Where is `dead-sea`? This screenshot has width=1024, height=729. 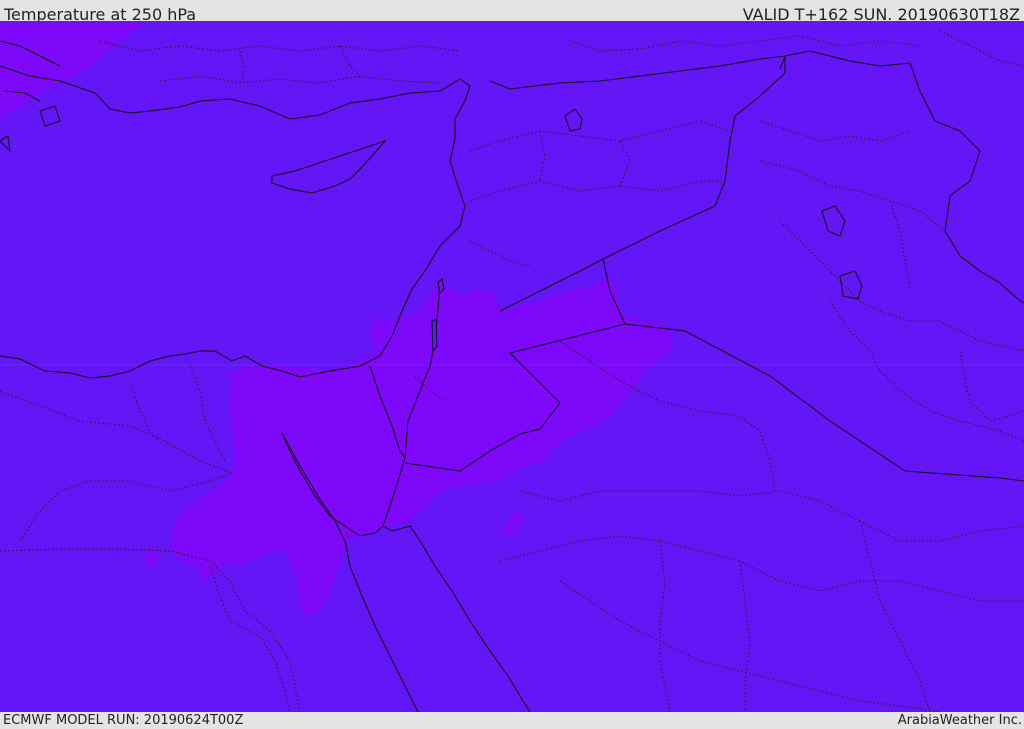
dead-sea is located at coordinates (434, 335).